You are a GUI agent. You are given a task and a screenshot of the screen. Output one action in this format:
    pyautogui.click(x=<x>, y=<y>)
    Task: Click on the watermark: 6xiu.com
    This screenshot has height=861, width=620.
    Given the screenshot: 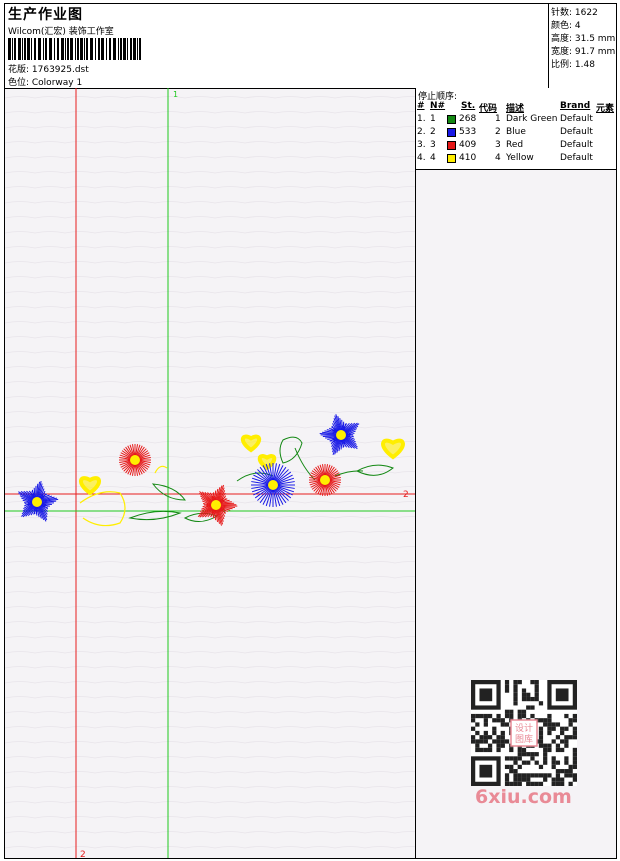 What is the action you would take?
    pyautogui.click(x=523, y=797)
    